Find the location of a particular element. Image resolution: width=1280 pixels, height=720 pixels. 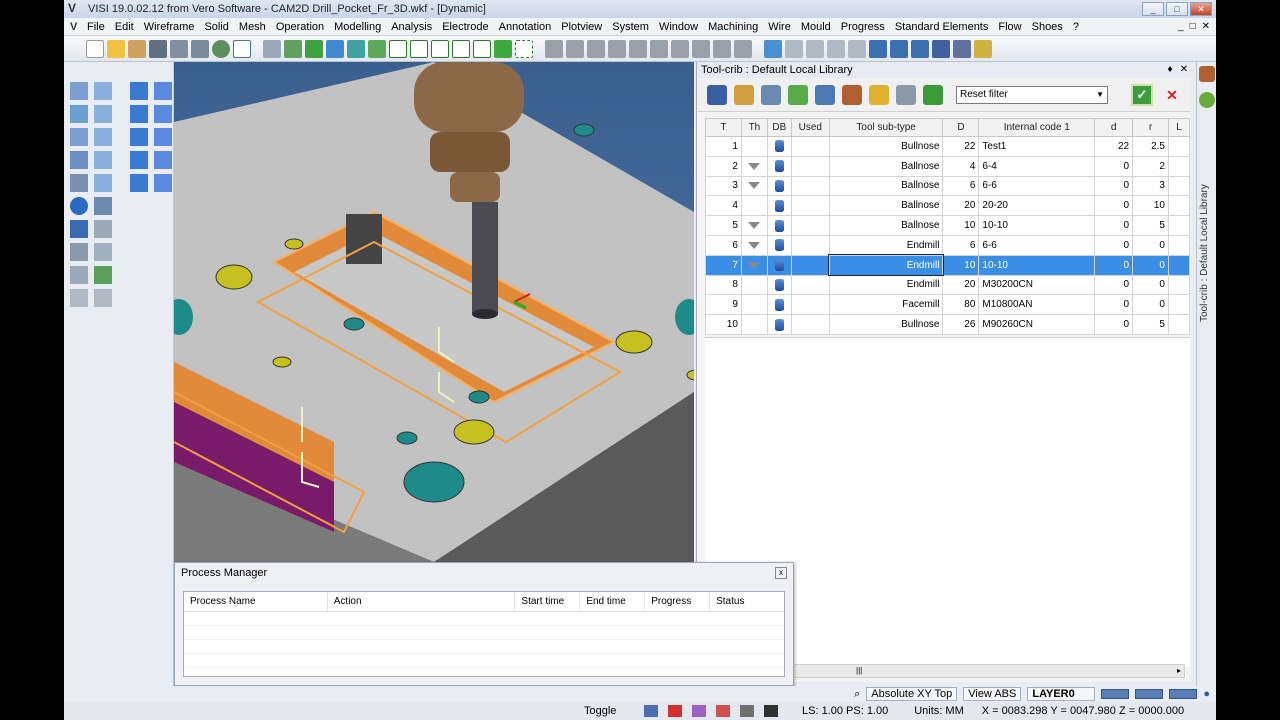

print-preview-icon is located at coordinates (200, 48).